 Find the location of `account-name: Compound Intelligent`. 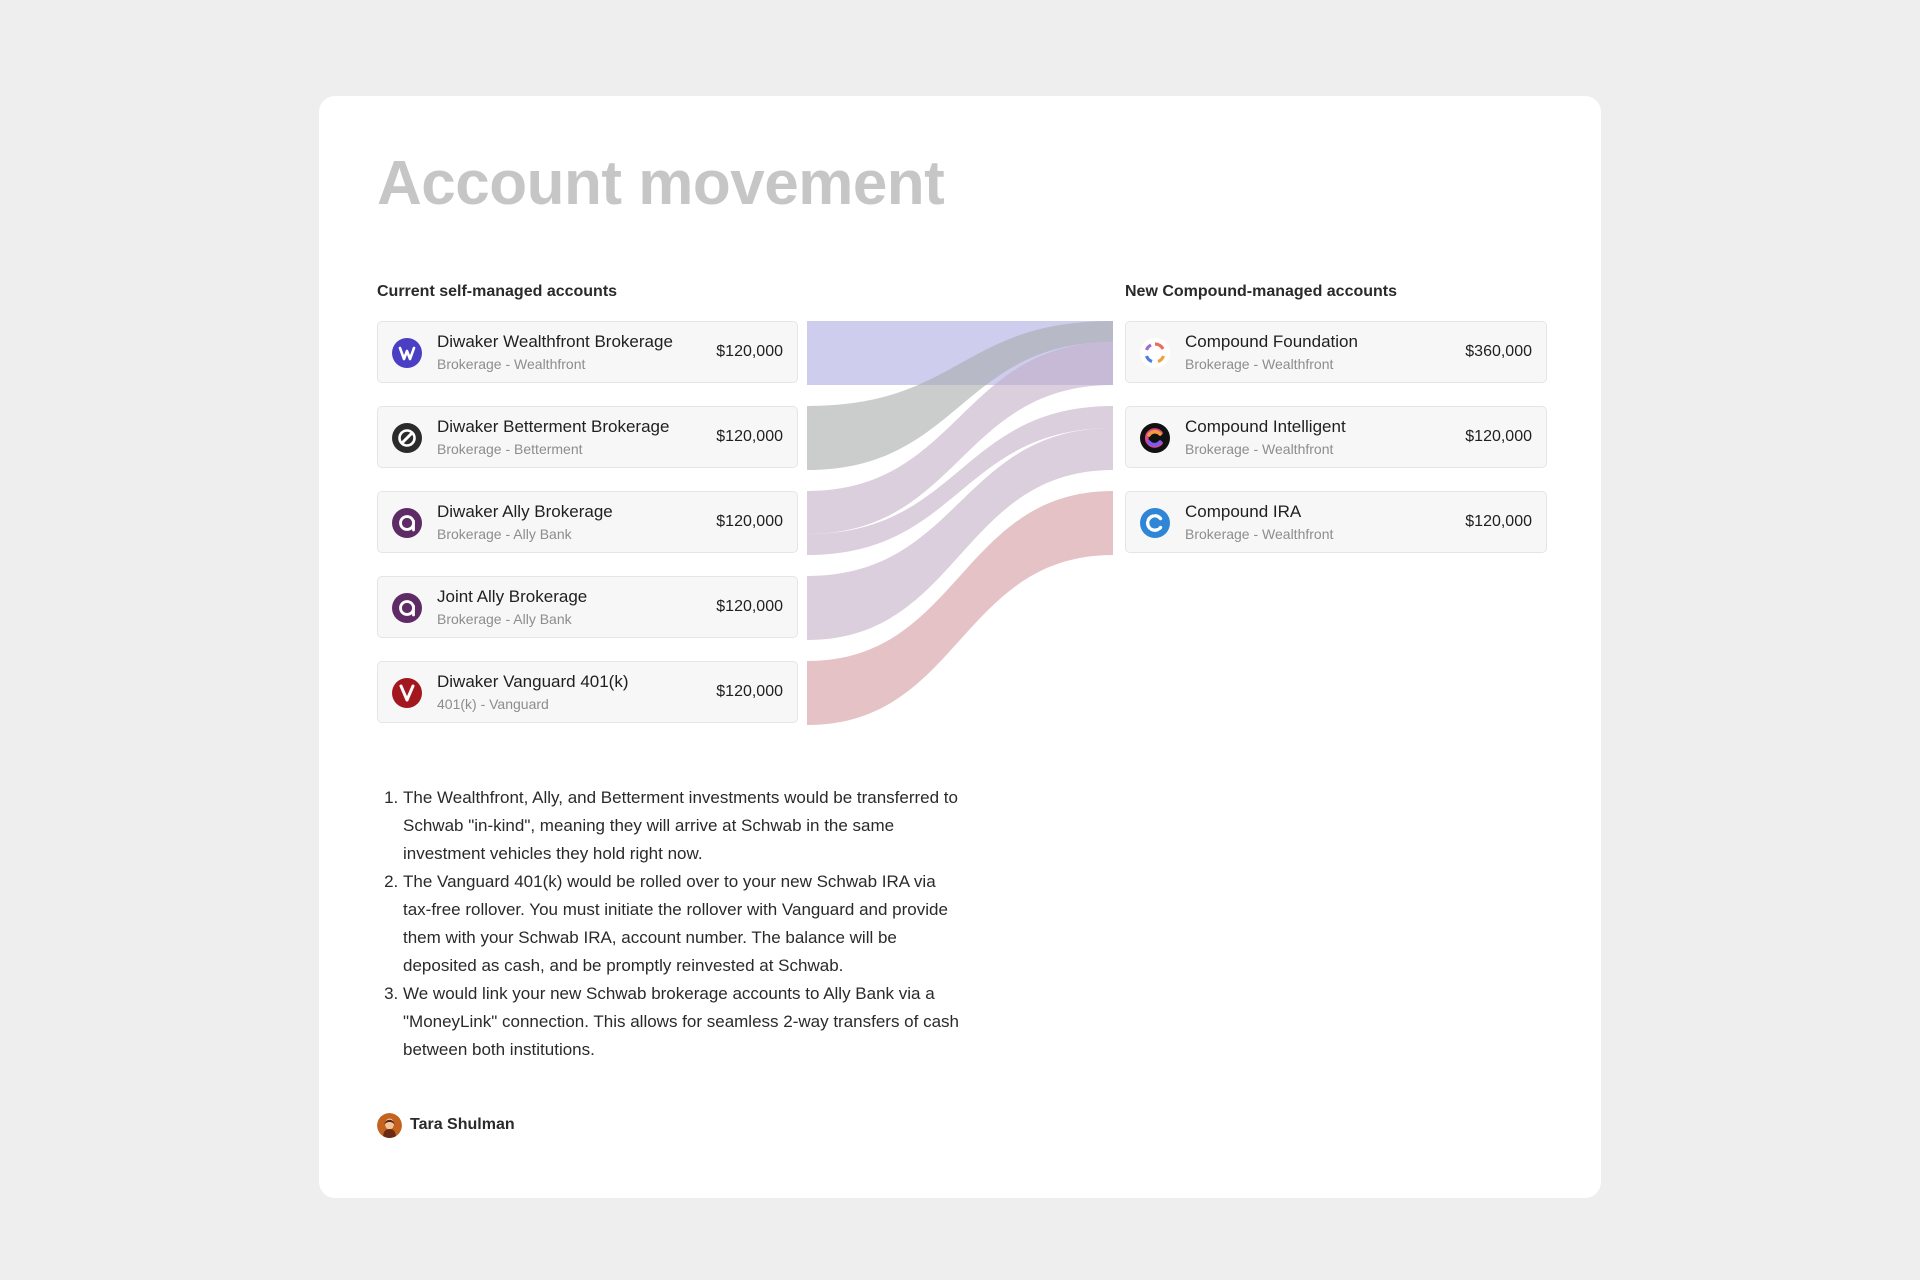

account-name: Compound Intelligent is located at coordinates (1265, 426).